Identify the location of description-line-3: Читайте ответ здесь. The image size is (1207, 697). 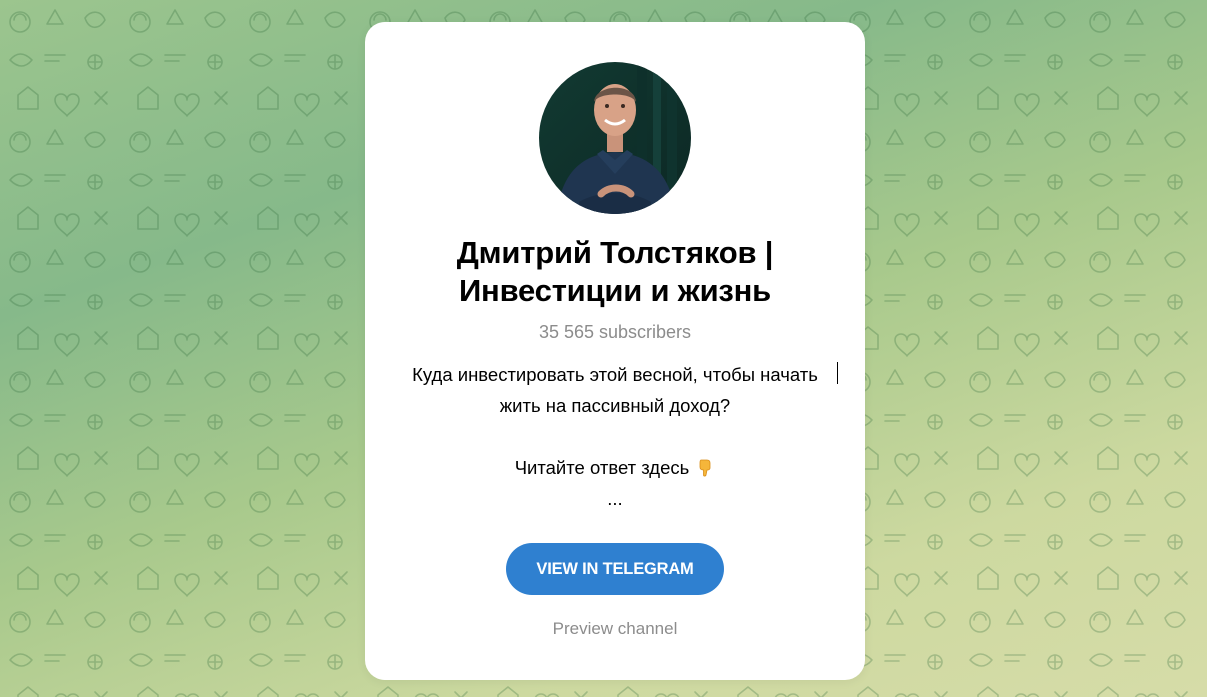
(602, 467).